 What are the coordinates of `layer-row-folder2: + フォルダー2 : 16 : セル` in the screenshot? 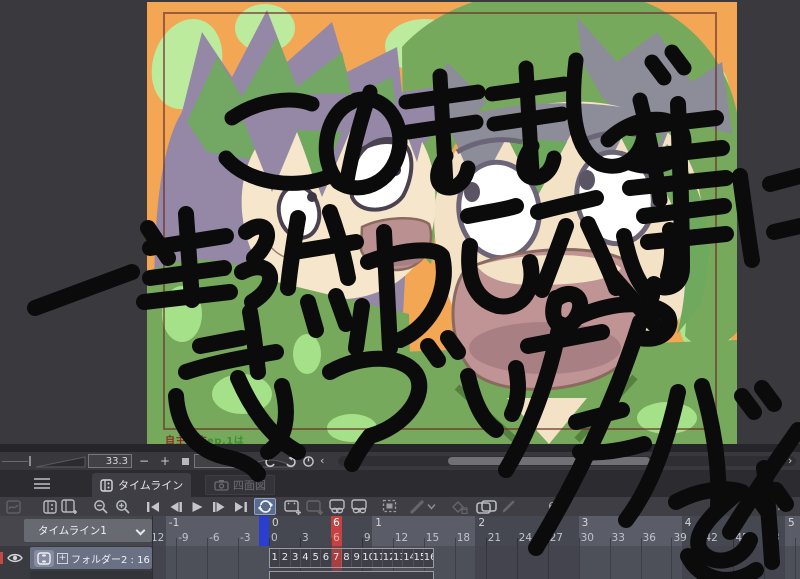 It's located at (91, 558).